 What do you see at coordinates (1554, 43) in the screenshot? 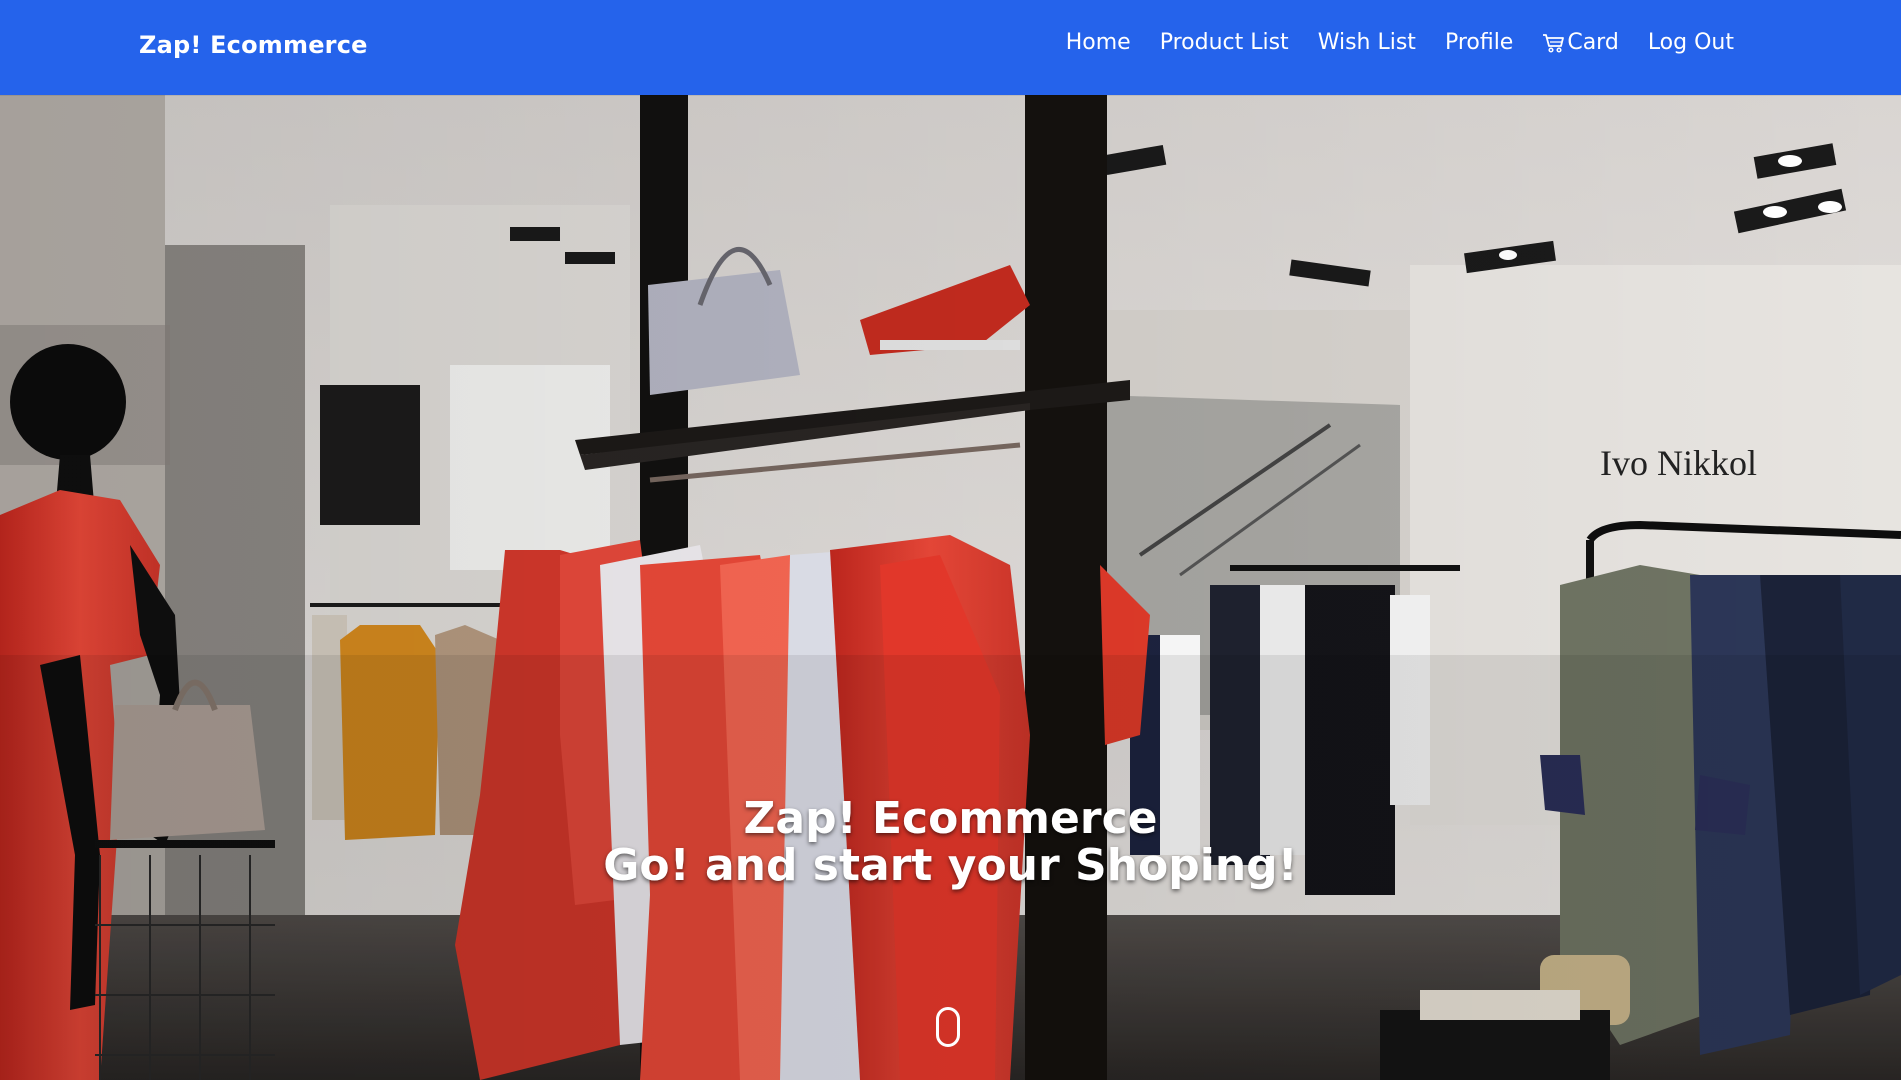
I see `cart-icon` at bounding box center [1554, 43].